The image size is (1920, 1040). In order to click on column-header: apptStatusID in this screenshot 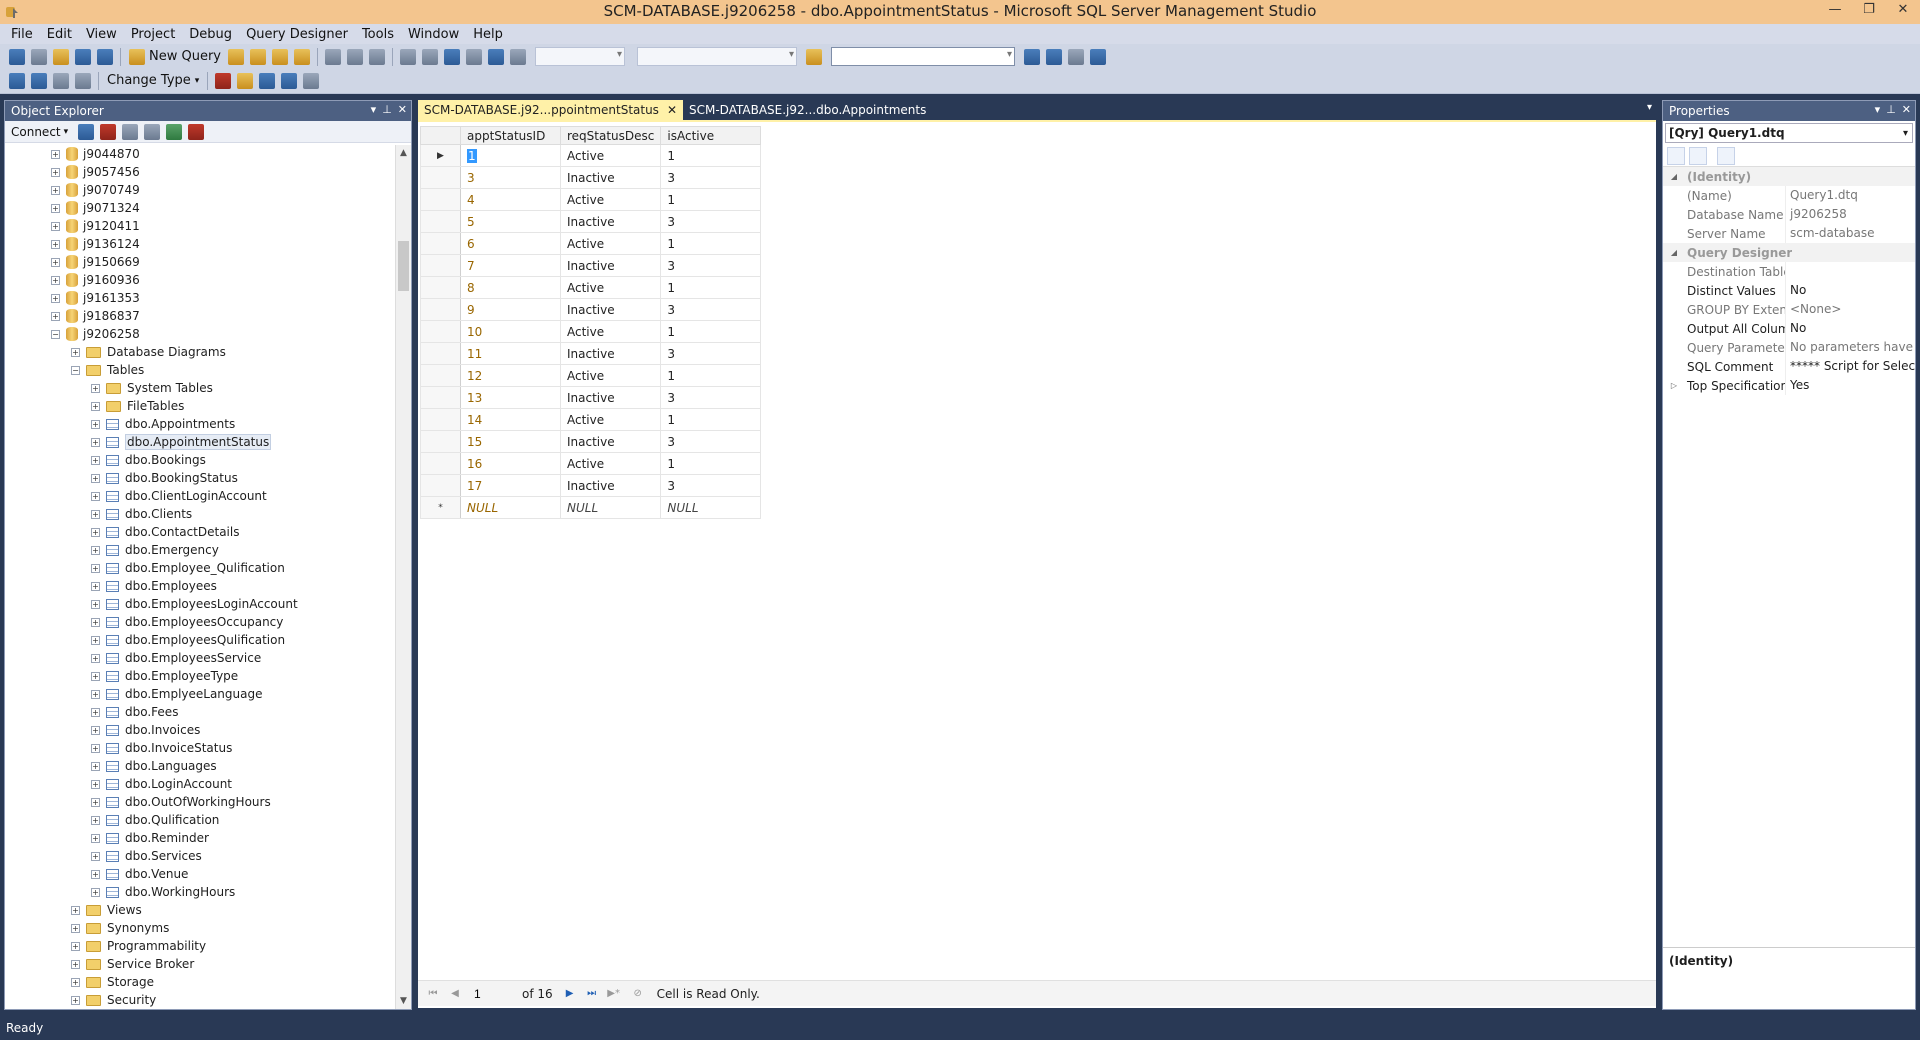, I will do `click(510, 135)`.